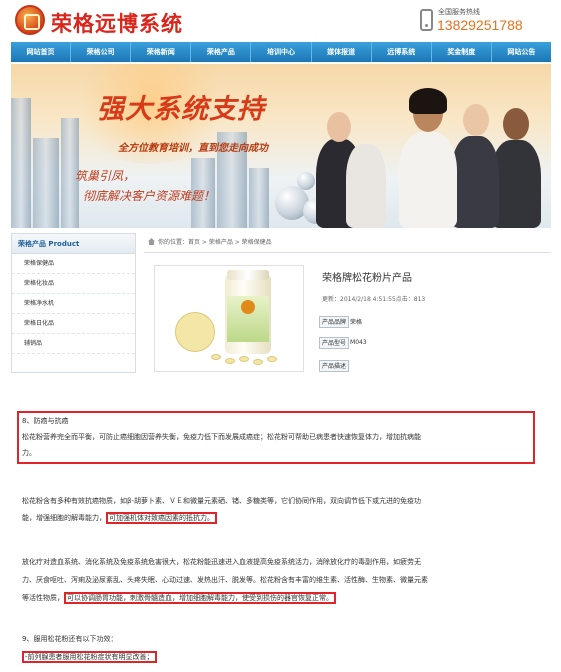 This screenshot has width=561, height=672. I want to click on spec-label-description: 产品描述, so click(334, 365).